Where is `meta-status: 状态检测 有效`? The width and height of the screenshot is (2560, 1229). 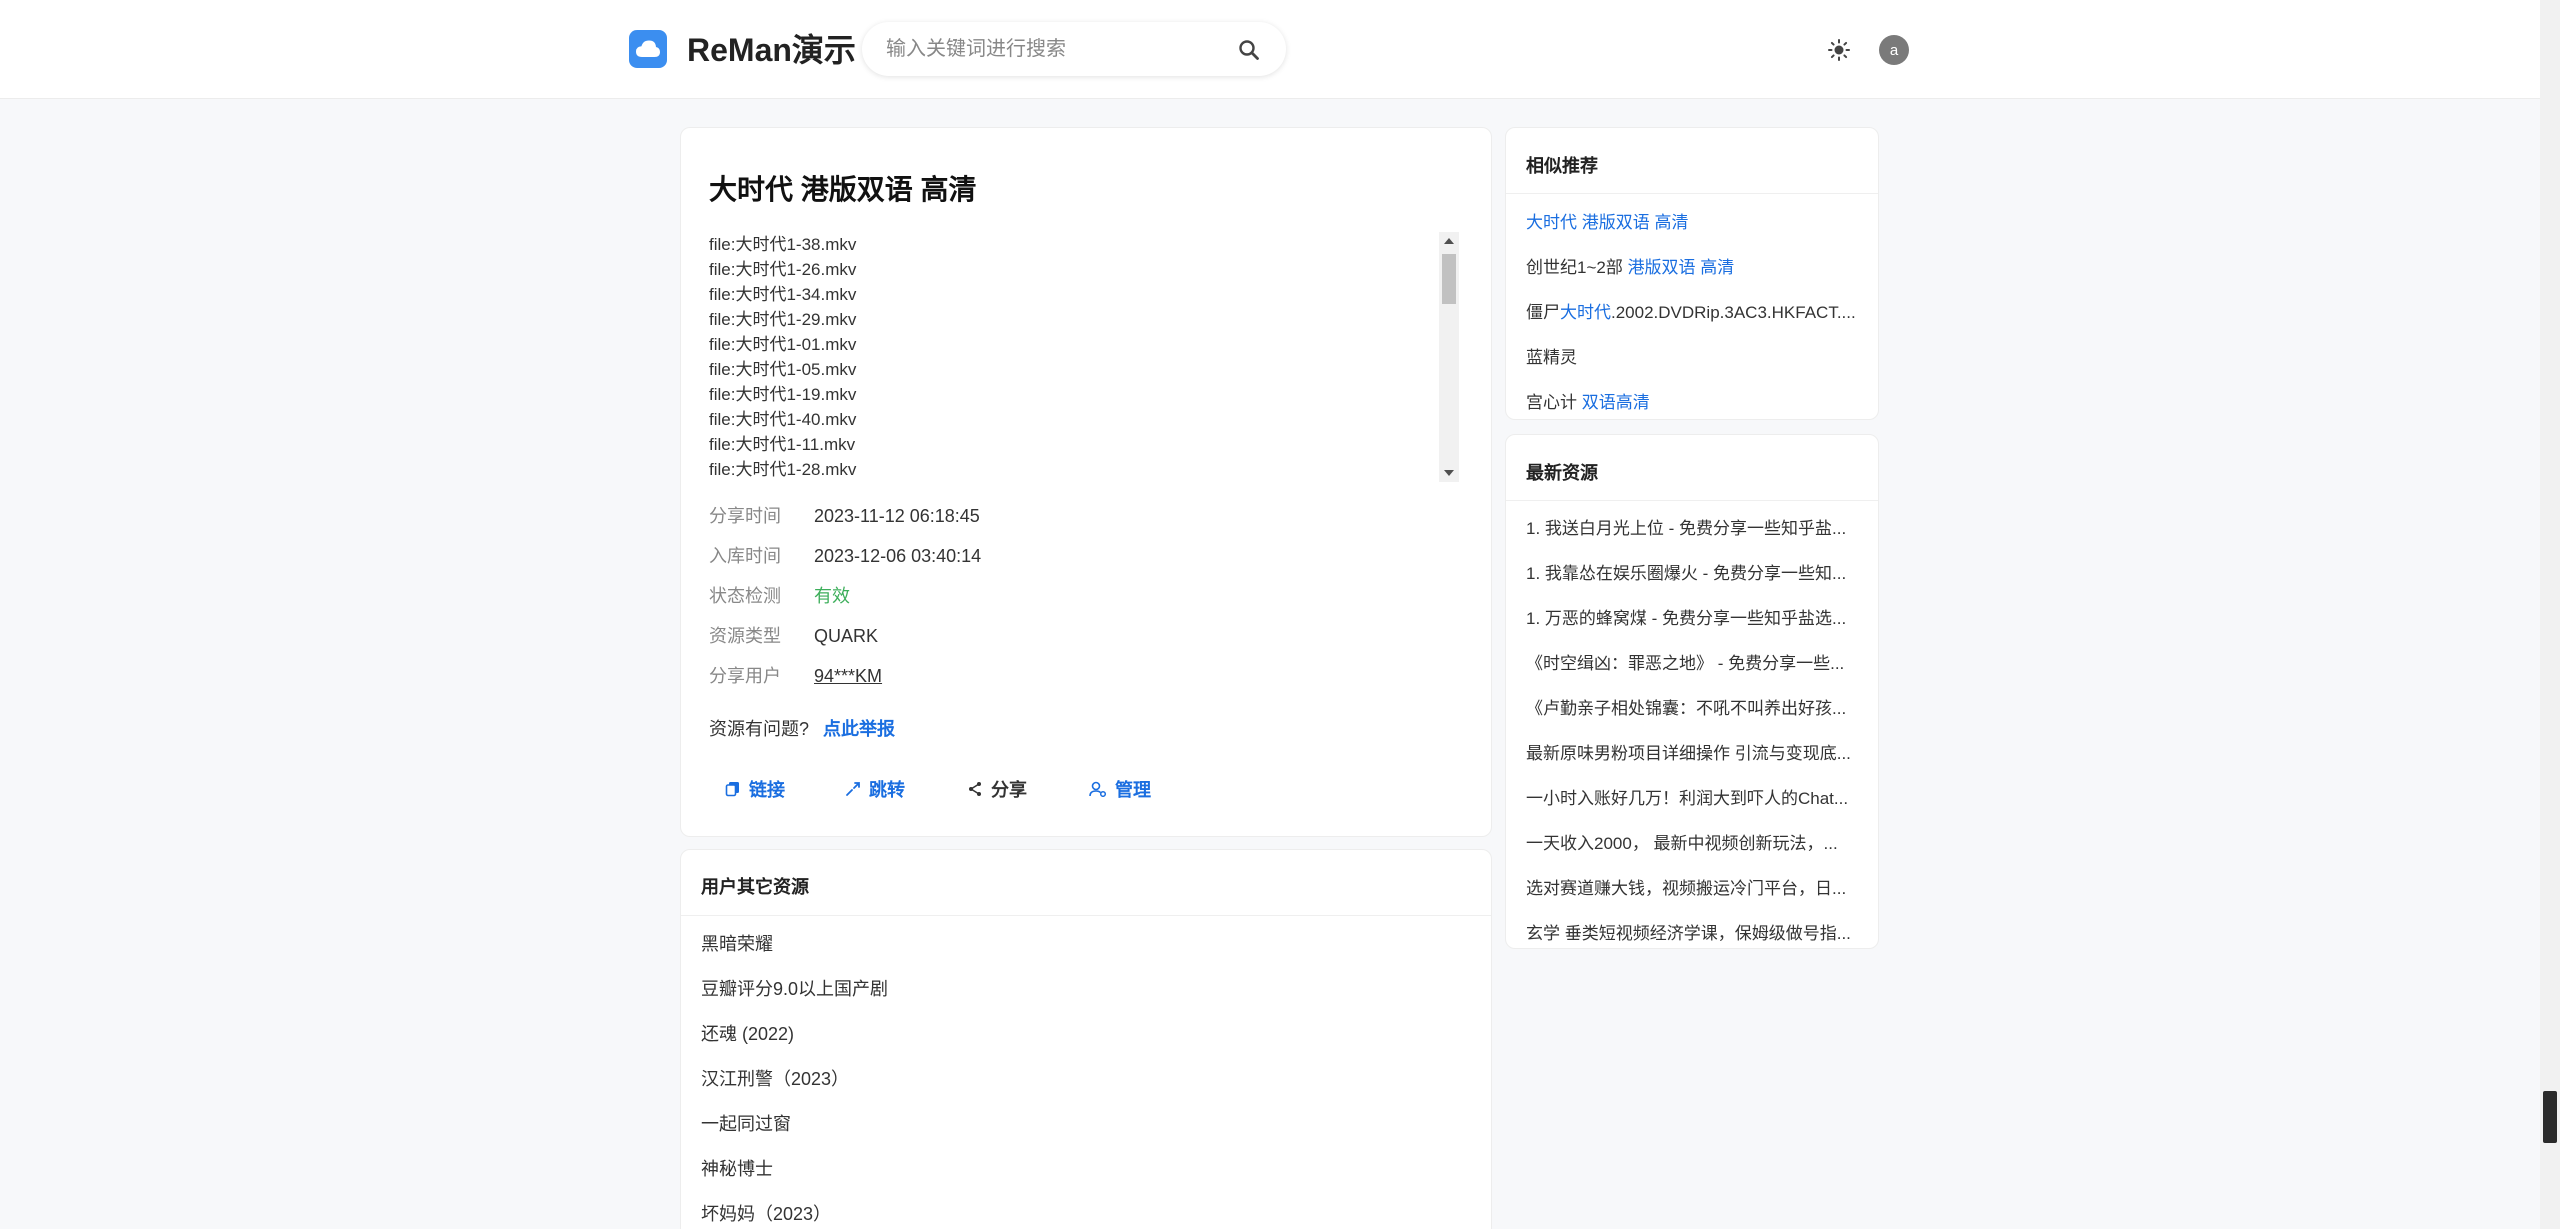
meta-status: 状态检测 有效 is located at coordinates (779, 596).